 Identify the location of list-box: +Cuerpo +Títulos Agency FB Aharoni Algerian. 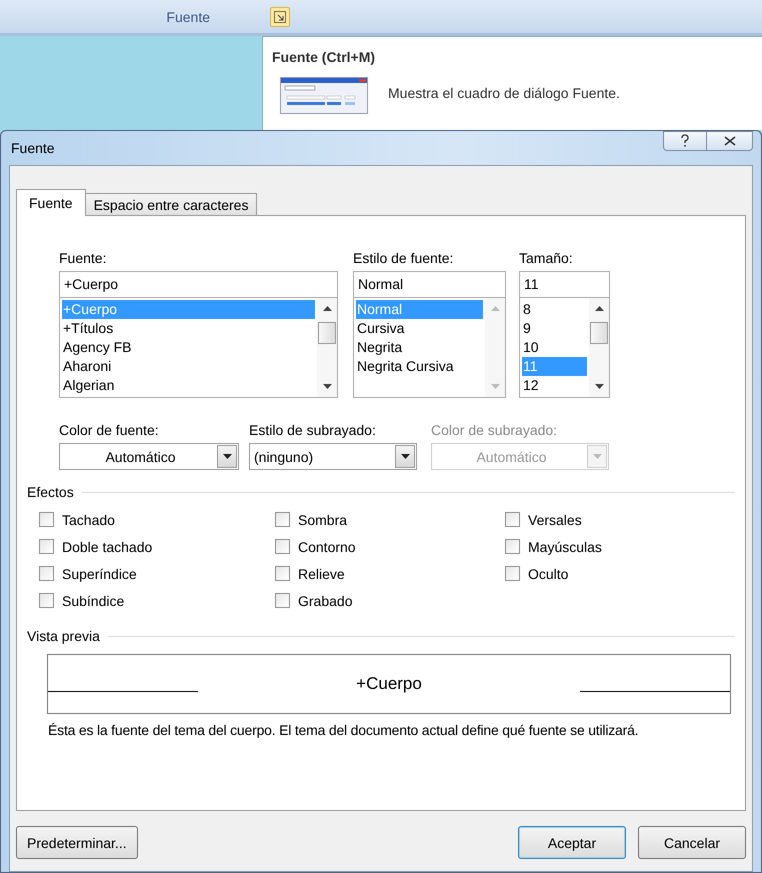
(198, 348).